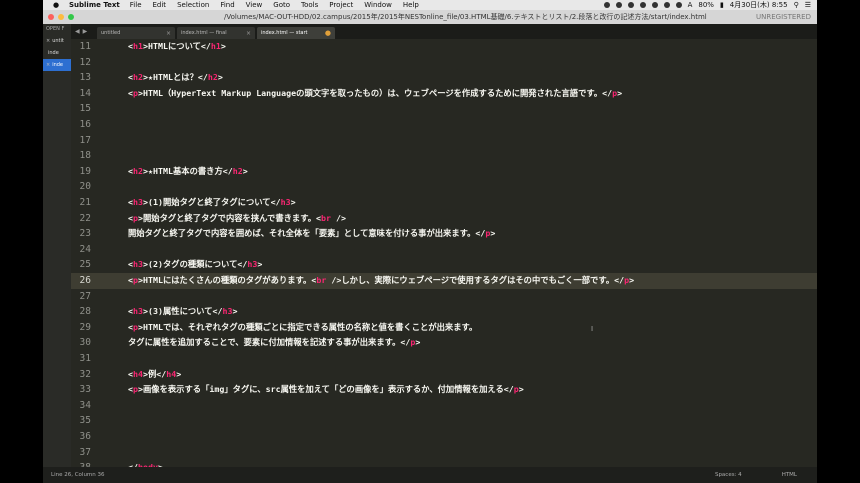 This screenshot has width=860, height=483. I want to click on text-token: >HTMLにはたくさんの種類のタグがあります。<, so click(227, 280).